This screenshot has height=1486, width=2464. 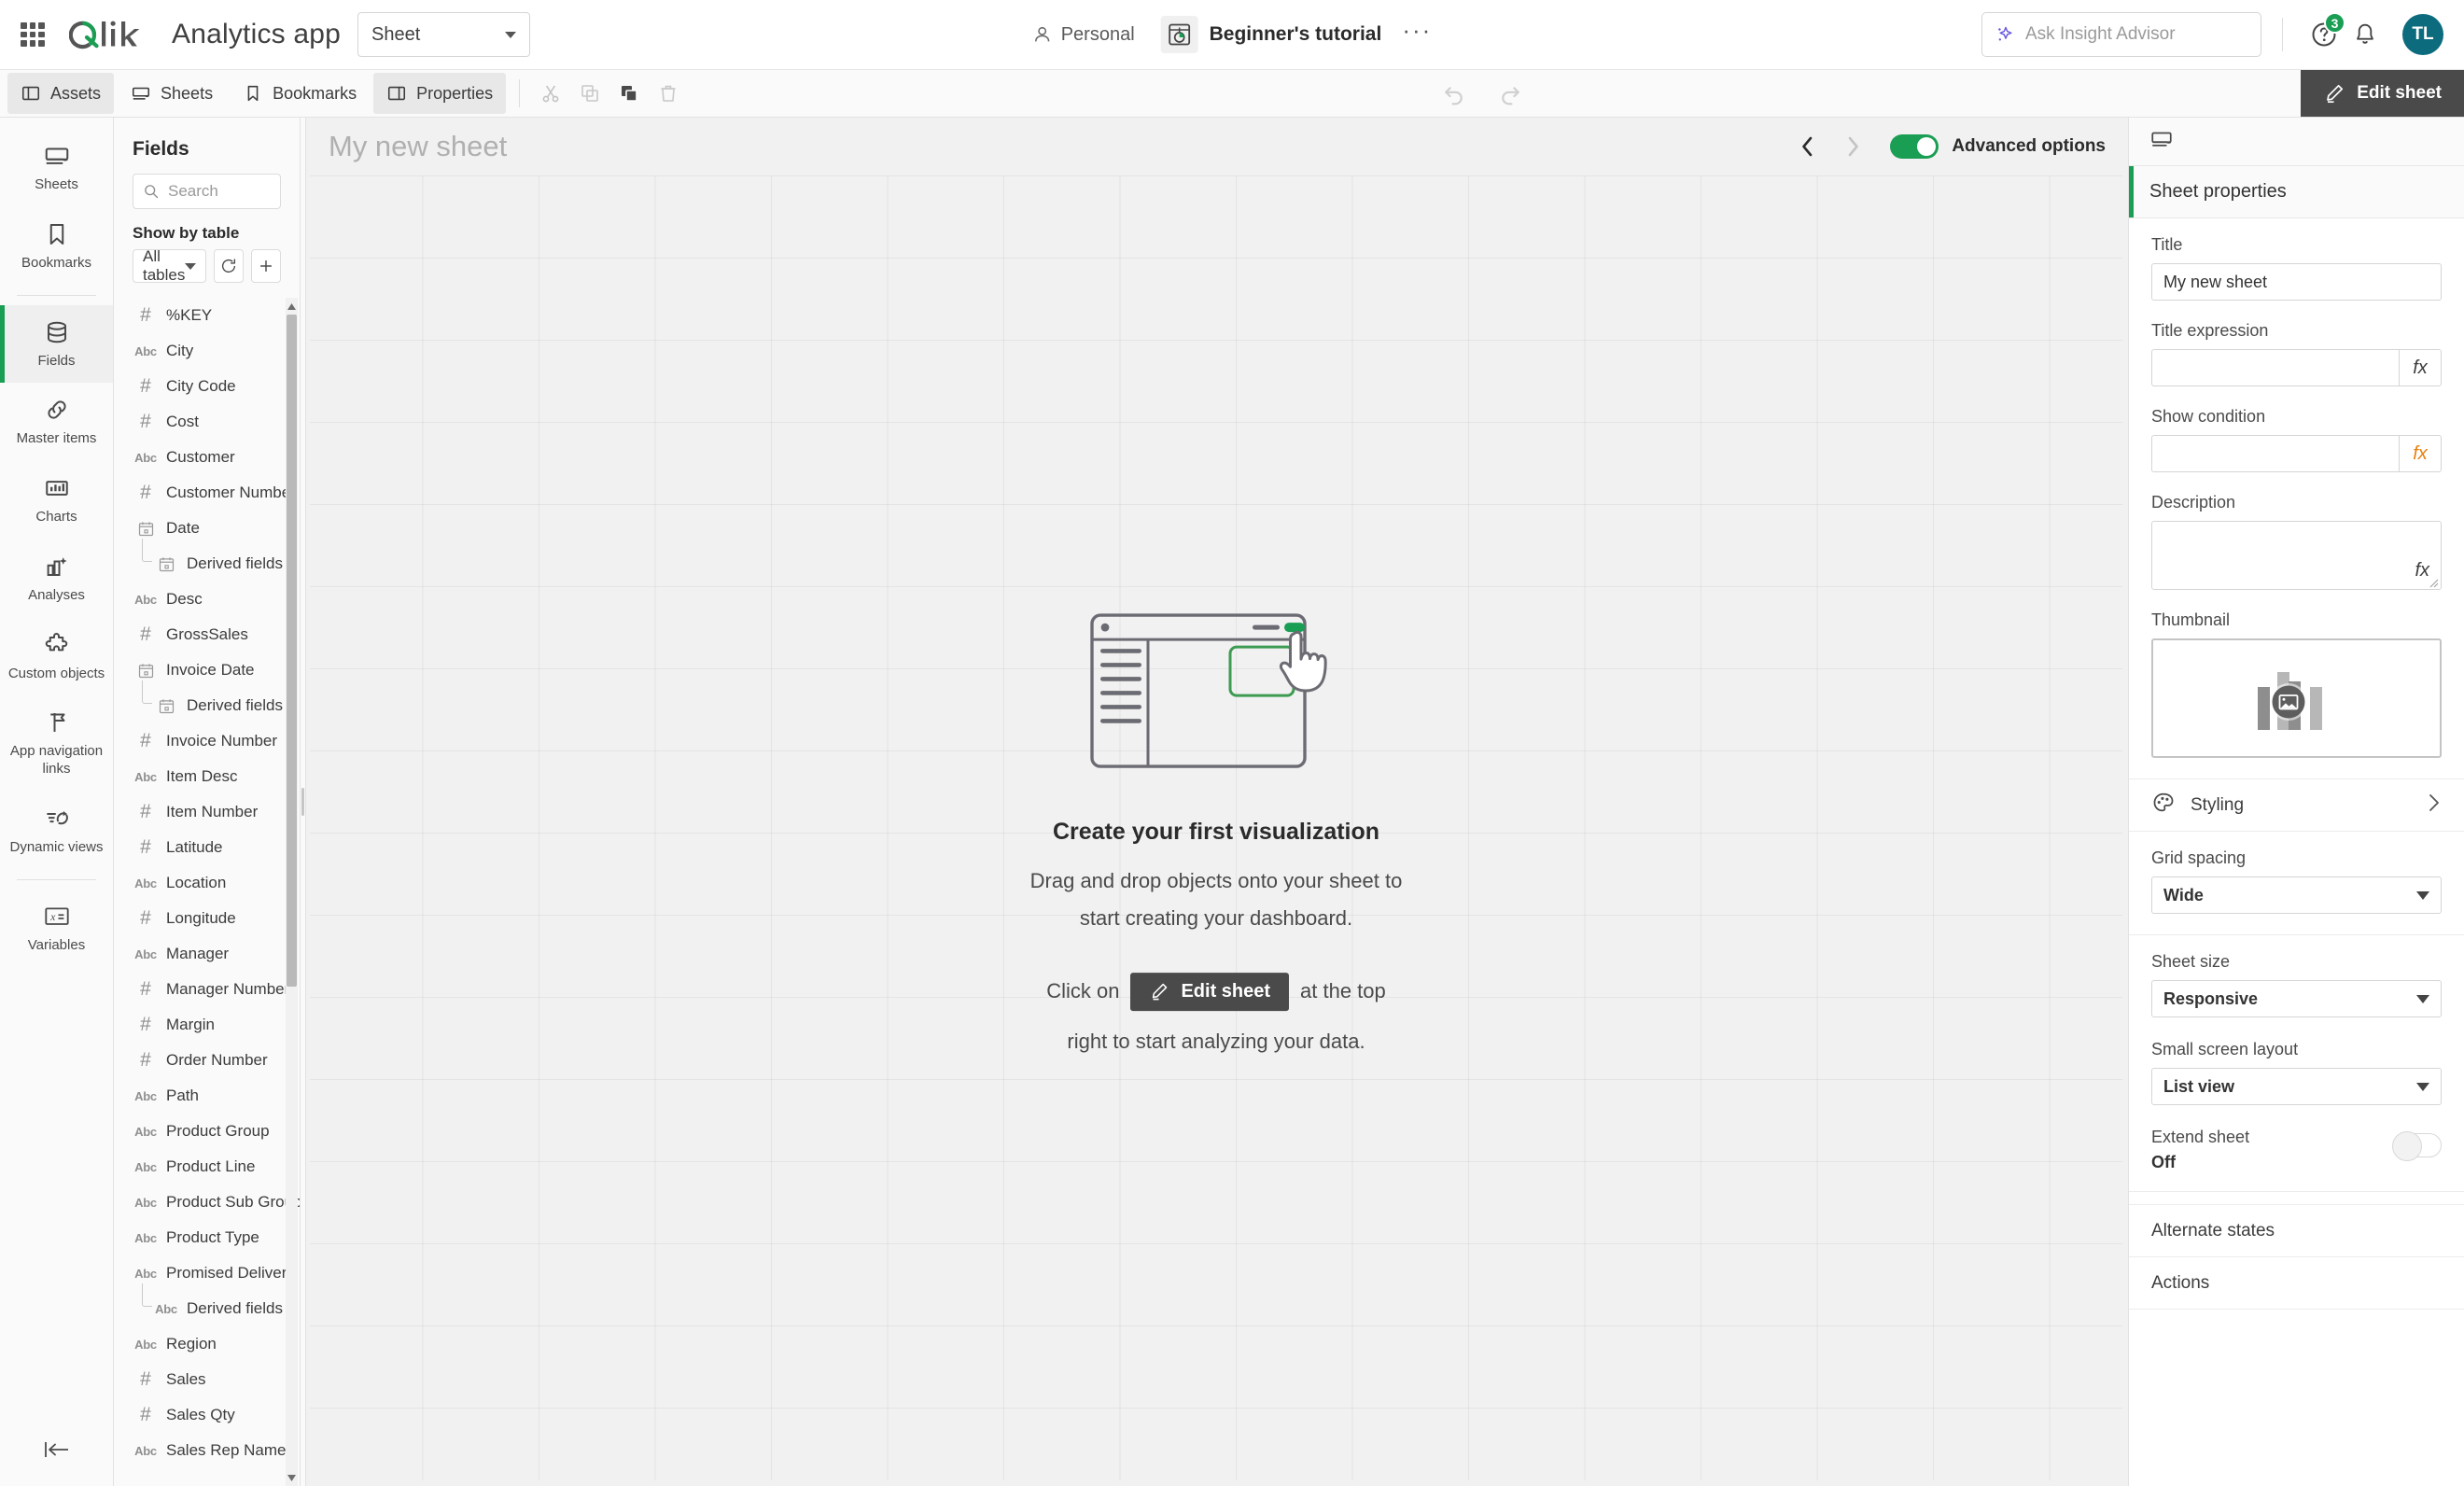 I want to click on field-row: # Latitude, so click(x=211, y=847).